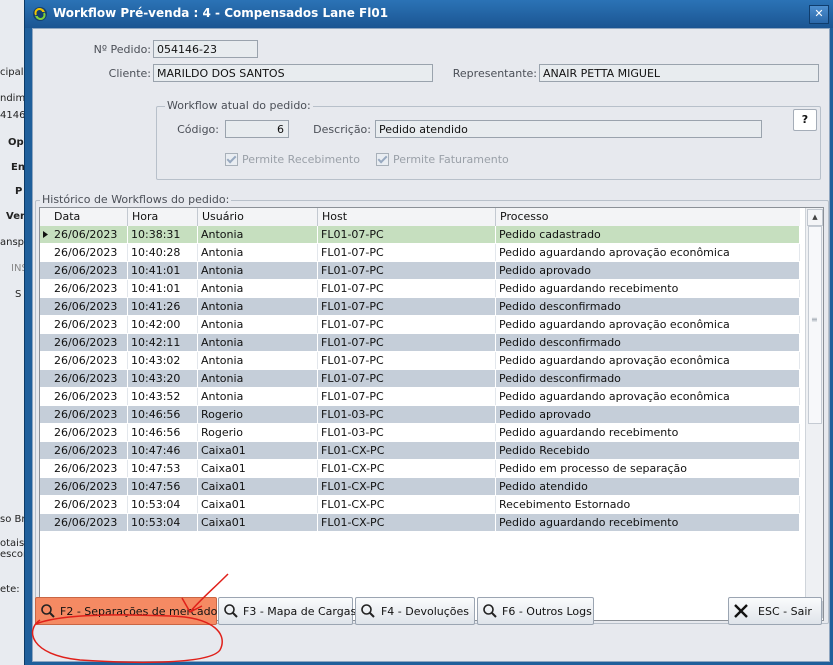  I want to click on scroll-up-icon: ▲, so click(815, 217).